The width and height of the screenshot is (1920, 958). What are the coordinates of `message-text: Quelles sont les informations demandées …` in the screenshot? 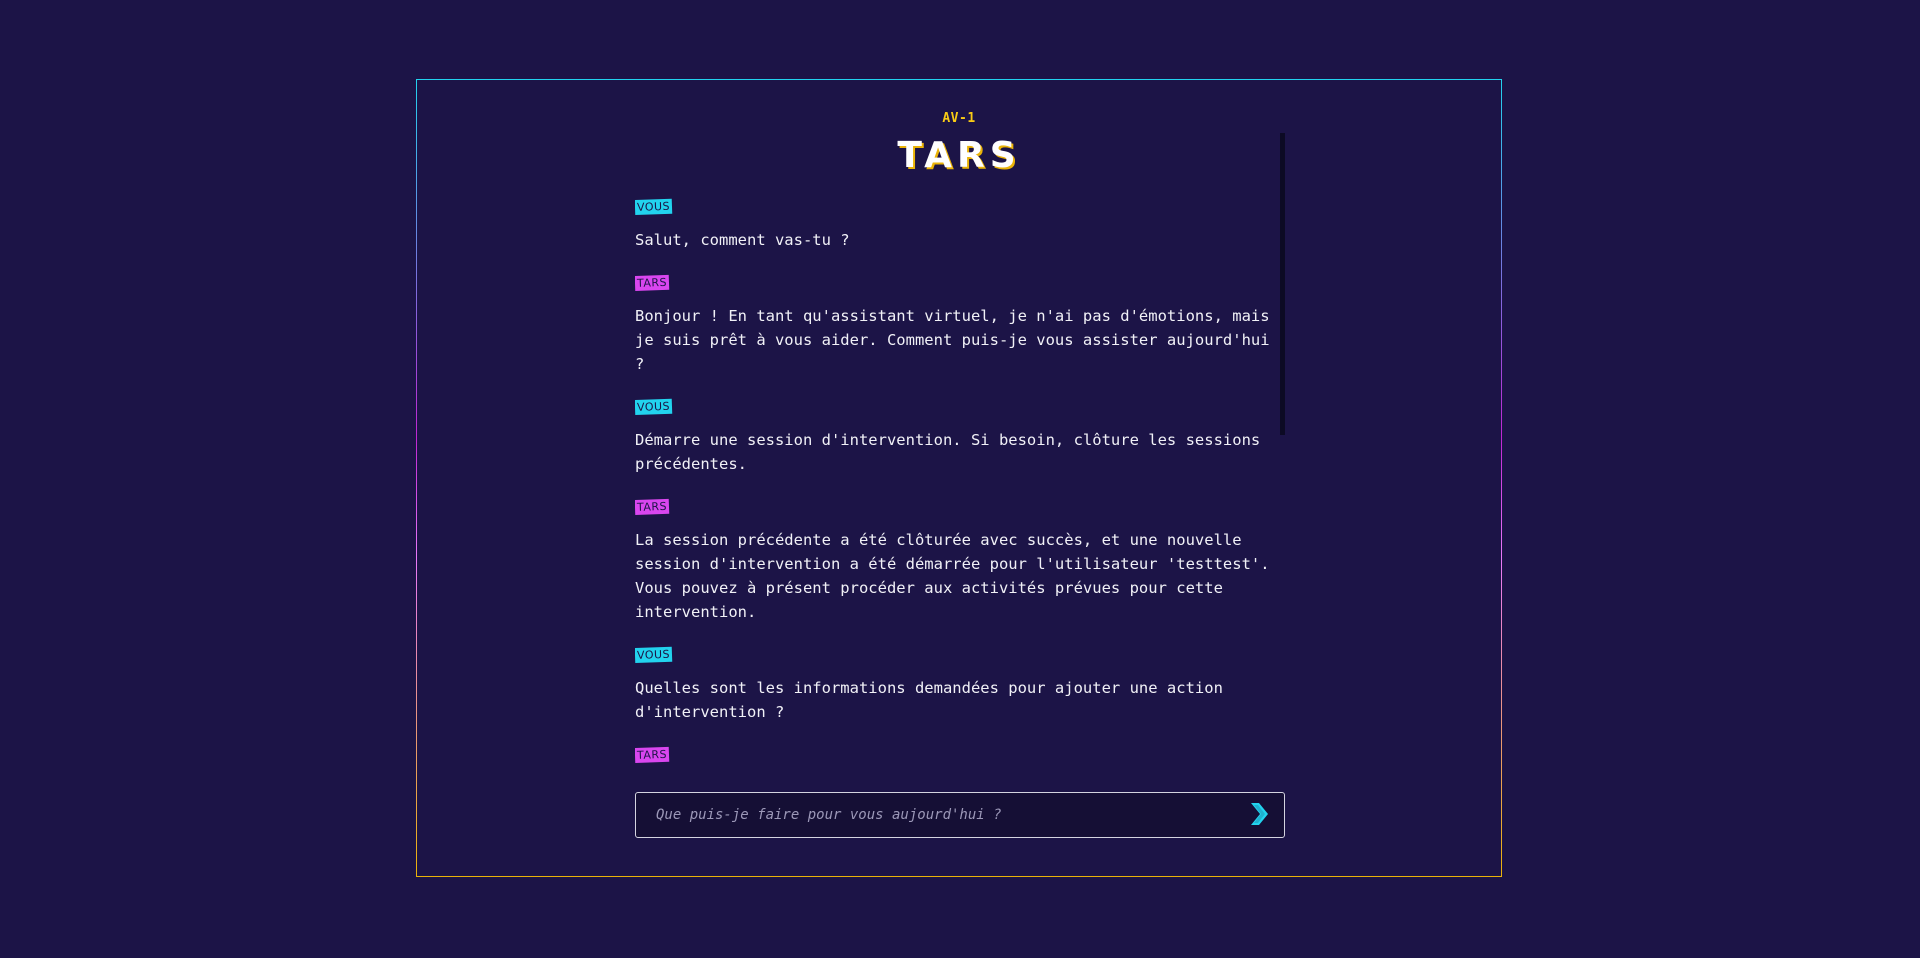 It's located at (929, 700).